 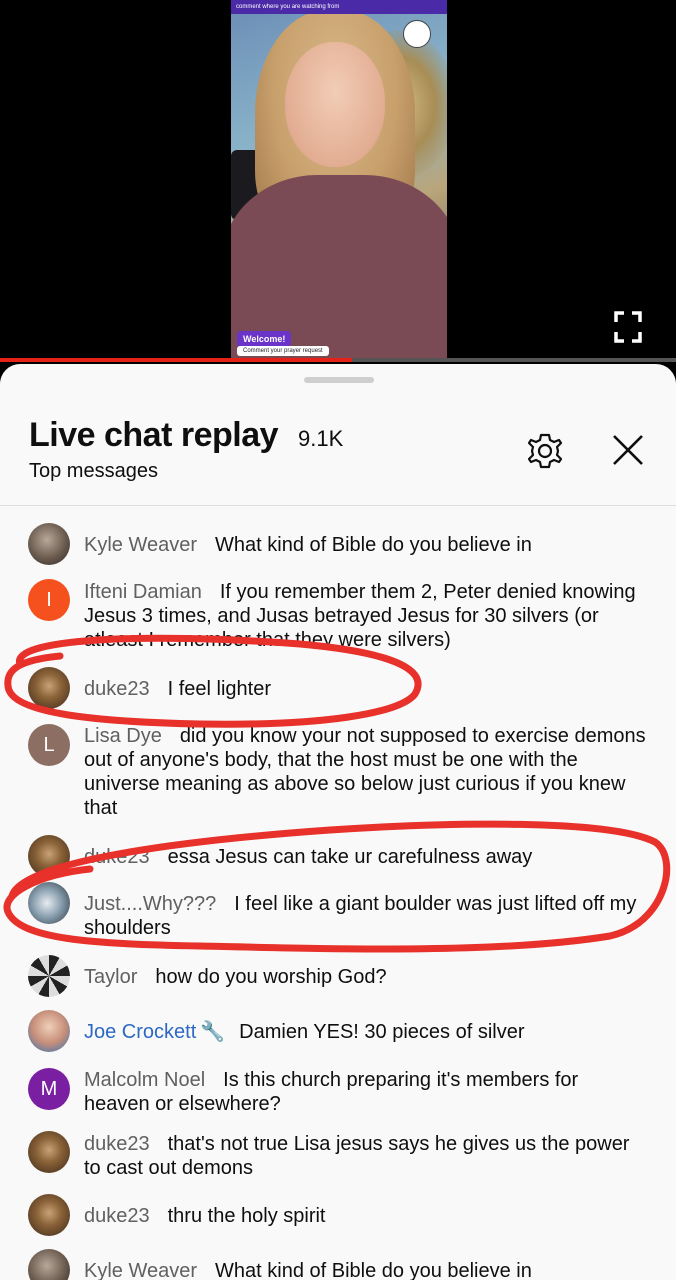 I want to click on drag-handle, so click(x=339, y=380).